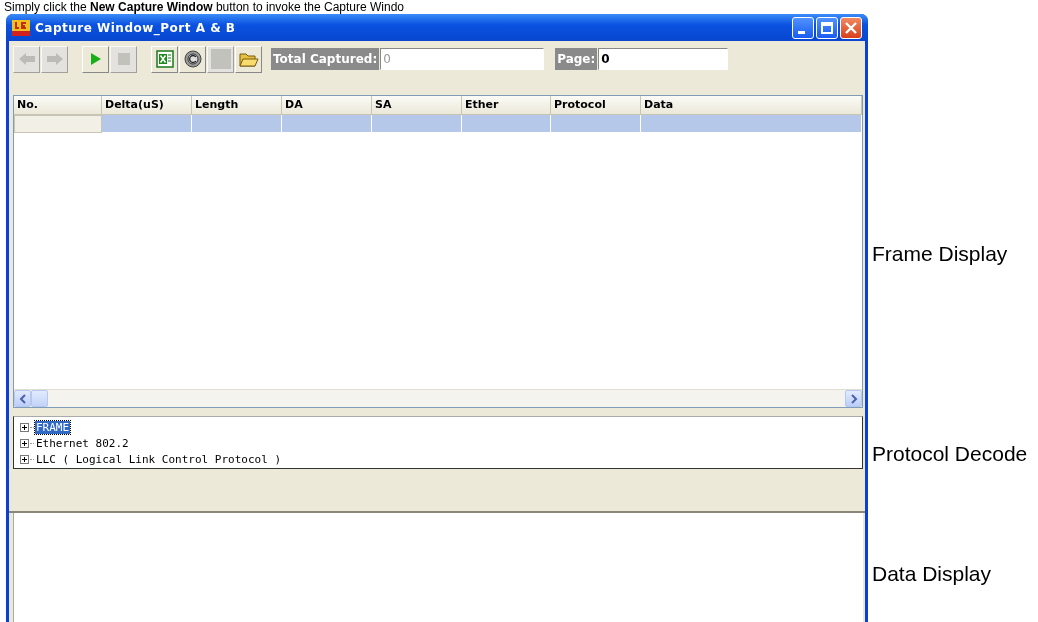 The image size is (1038, 622). Describe the element at coordinates (663, 59) in the screenshot. I see `page-field: 0` at that location.